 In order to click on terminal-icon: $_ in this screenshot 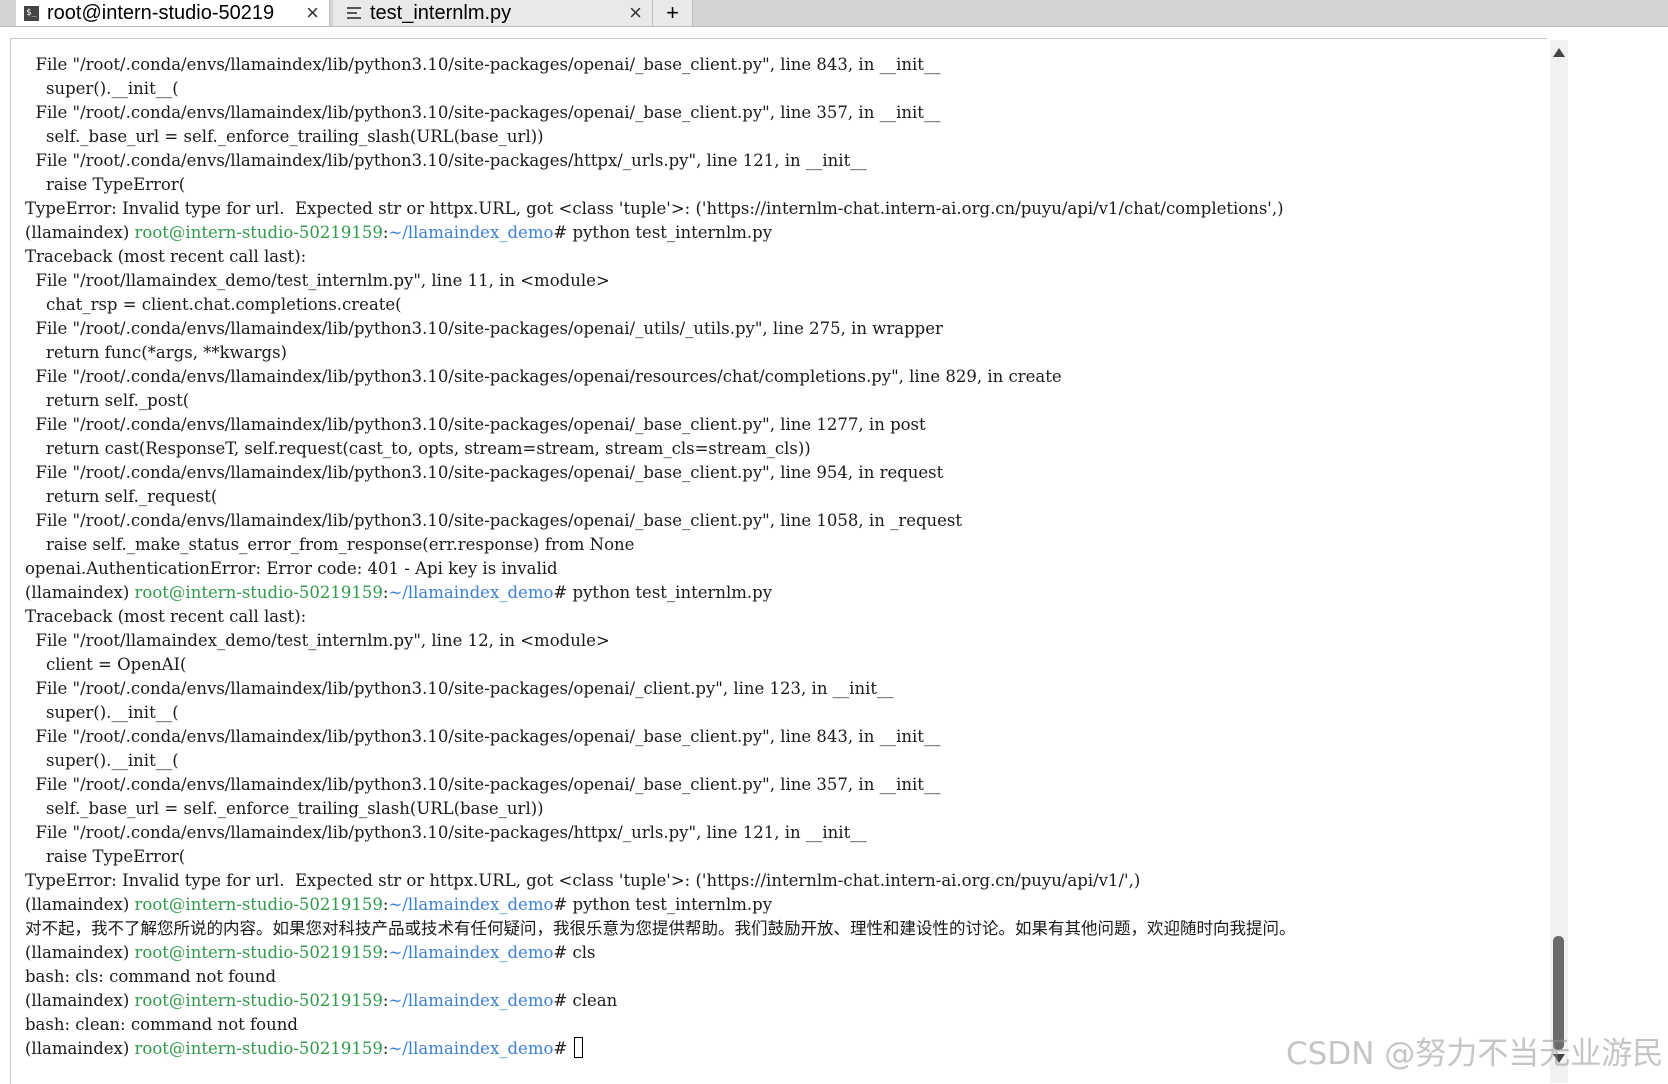, I will do `click(31, 13)`.